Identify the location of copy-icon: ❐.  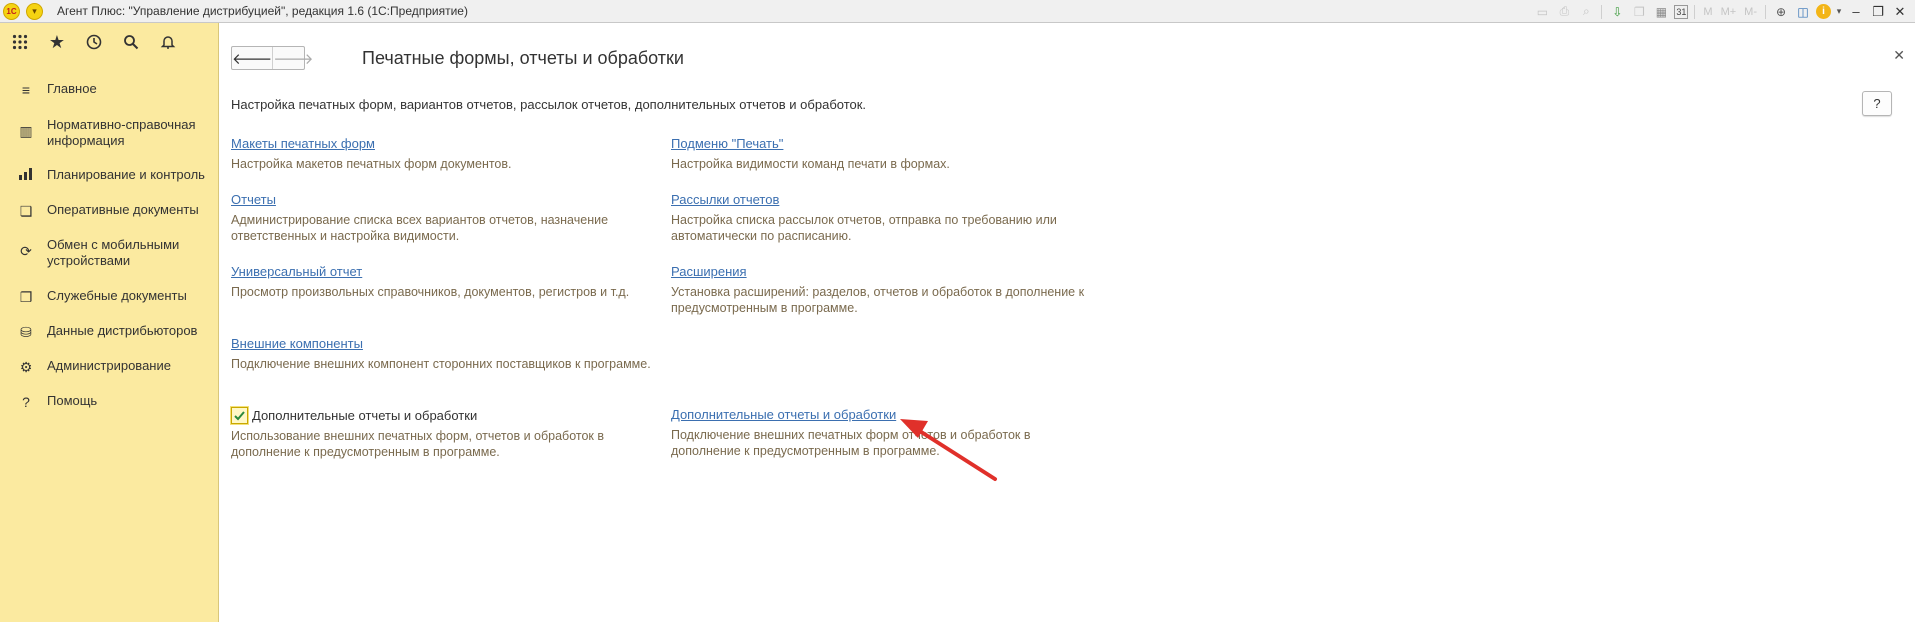
(1639, 12).